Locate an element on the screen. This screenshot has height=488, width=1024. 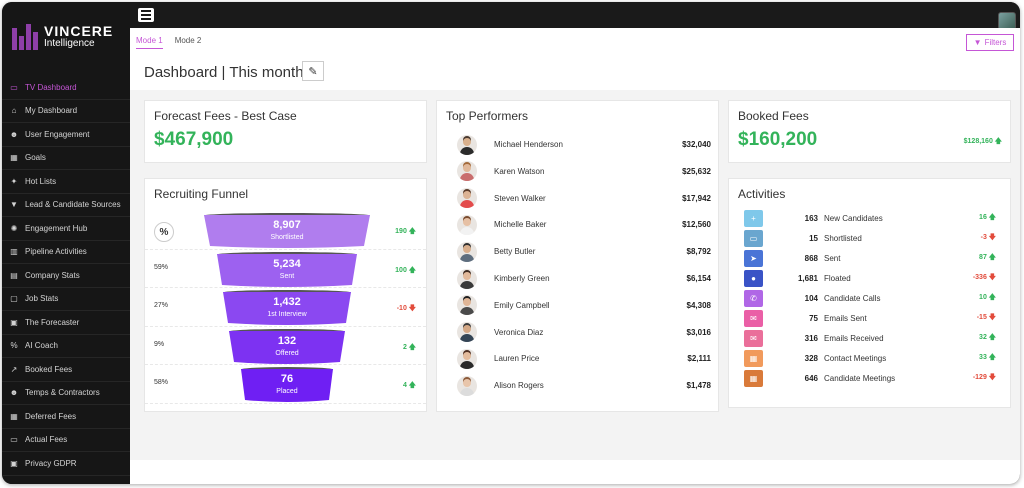
booked-fees-title: Booked Fees is located at coordinates (773, 116).